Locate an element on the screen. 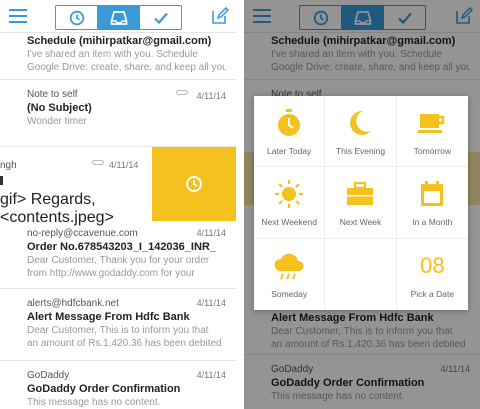  screenshot-divider is located at coordinates (240, 204).